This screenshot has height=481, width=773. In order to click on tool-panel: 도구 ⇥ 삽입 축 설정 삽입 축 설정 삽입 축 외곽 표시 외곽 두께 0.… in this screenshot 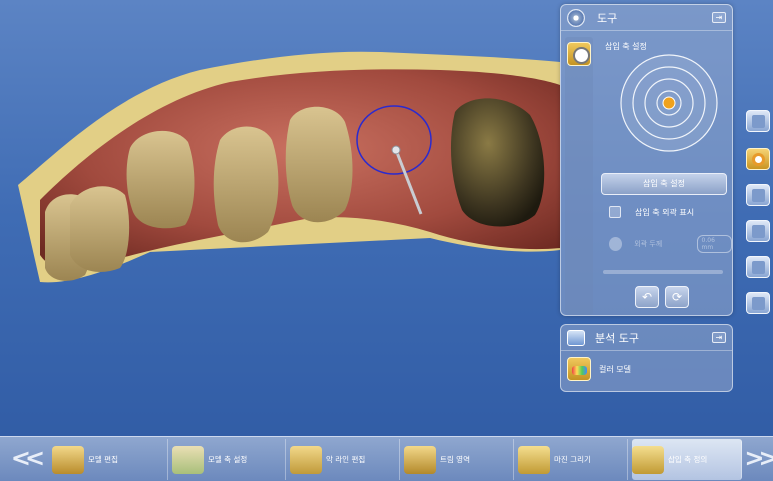, I will do `click(646, 160)`.